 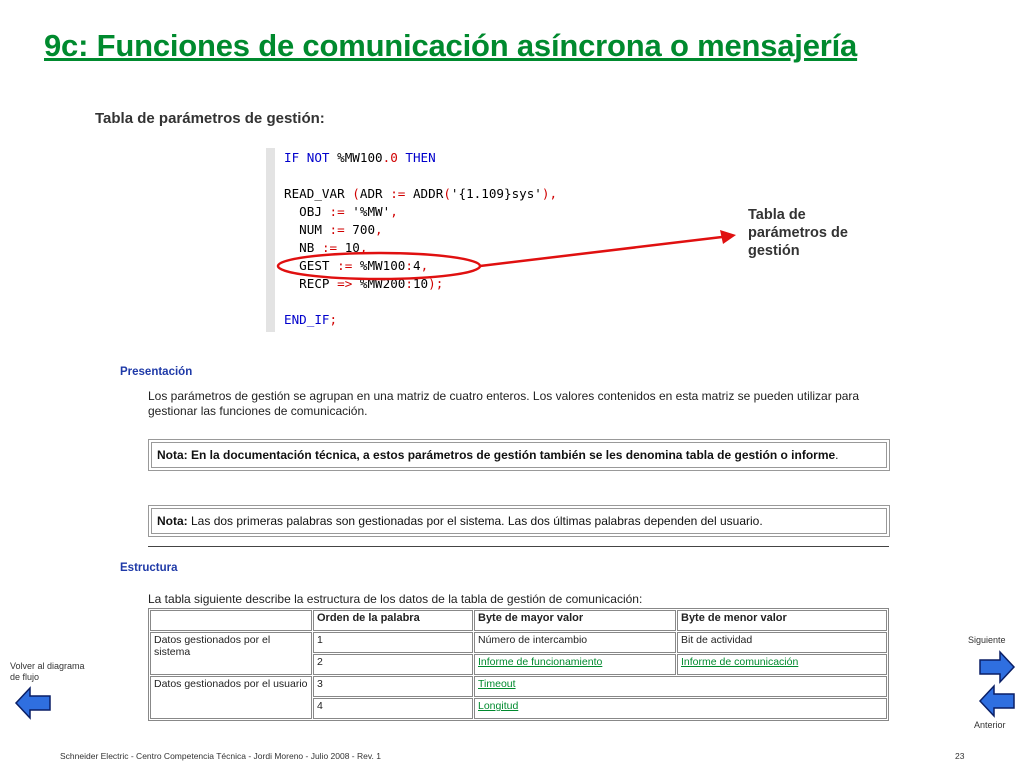 What do you see at coordinates (393, 708) in the screenshot?
I see `table-cell-order: 4` at bounding box center [393, 708].